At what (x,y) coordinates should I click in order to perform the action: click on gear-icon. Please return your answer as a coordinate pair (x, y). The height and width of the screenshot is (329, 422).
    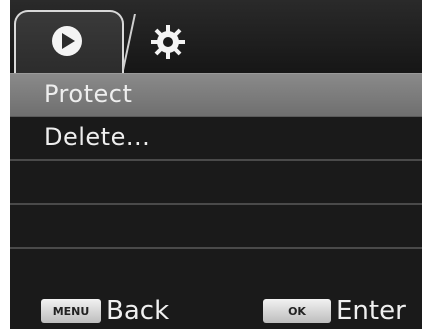
    Looking at the image, I should click on (168, 42).